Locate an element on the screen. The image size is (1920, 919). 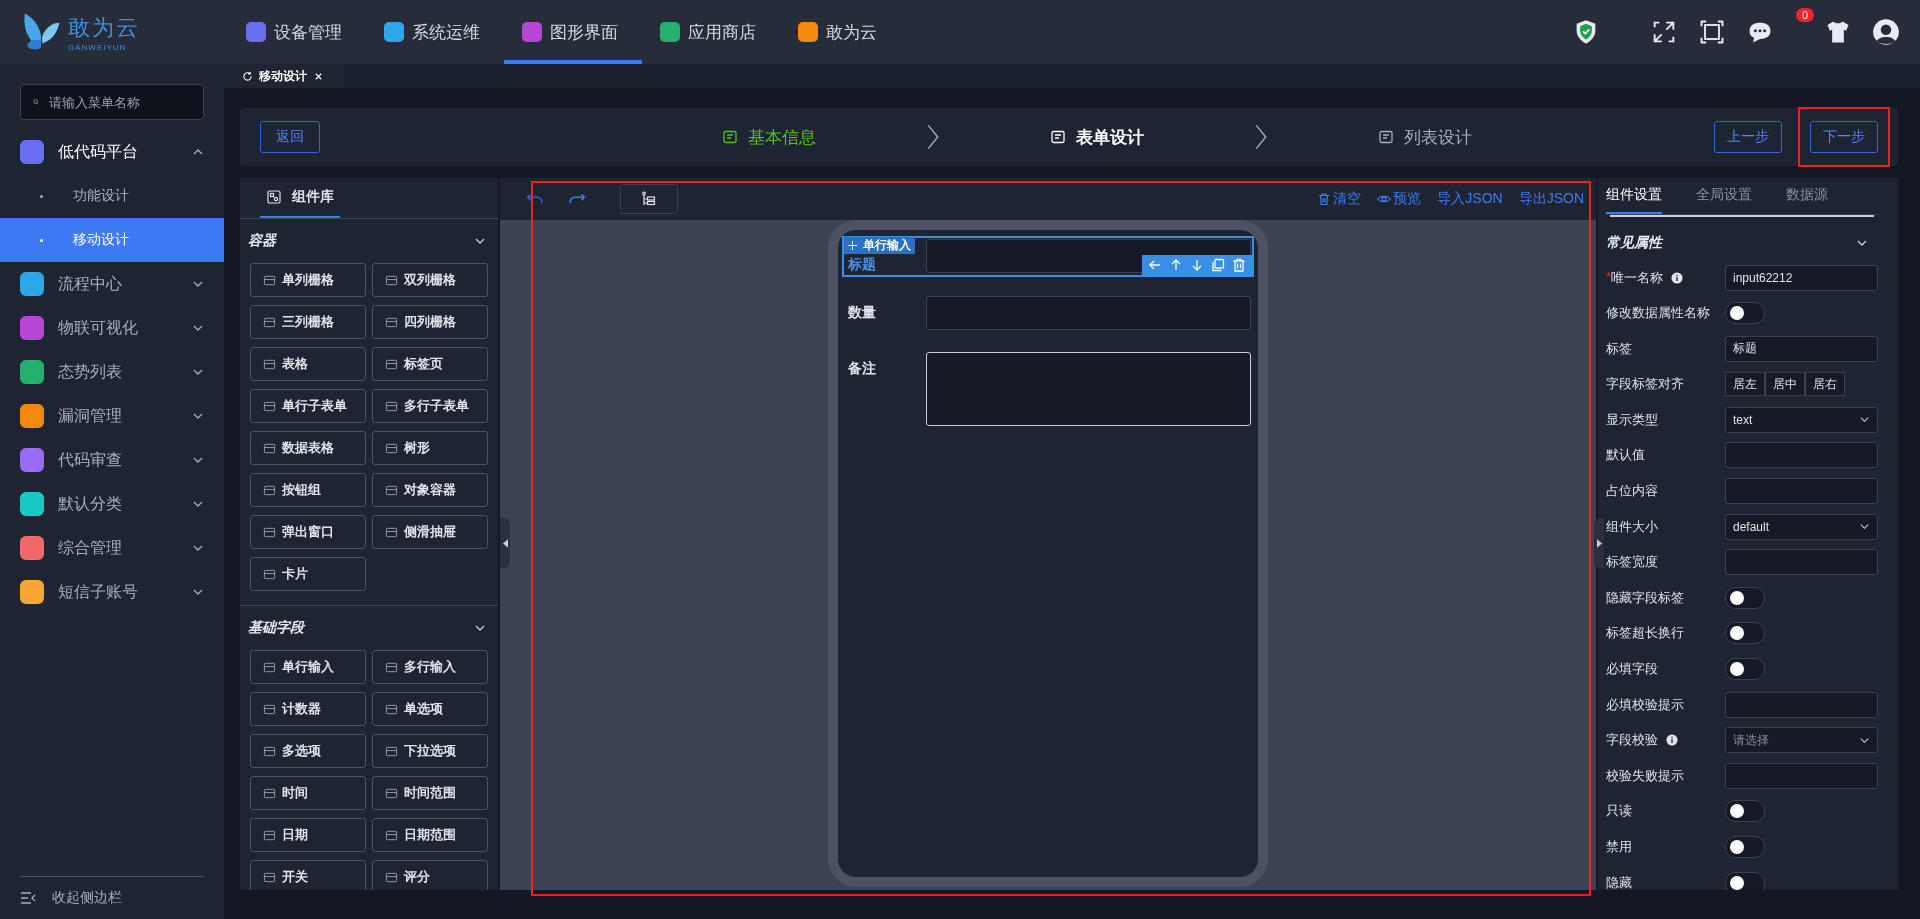
menu-item: 短信子账号 is located at coordinates (112, 592).